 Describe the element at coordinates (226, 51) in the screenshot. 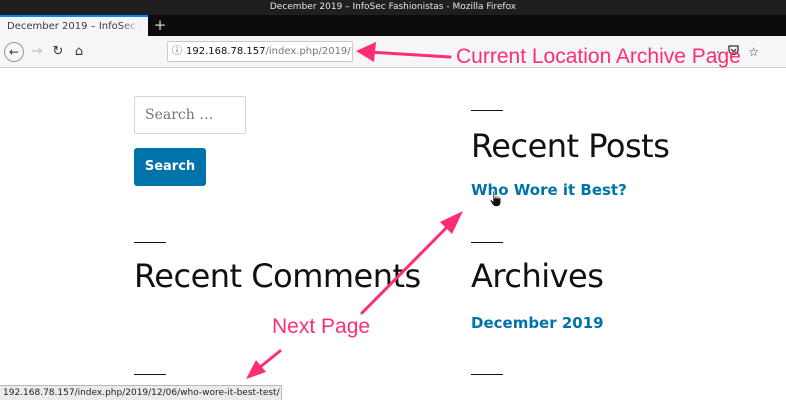

I see `url-host: 192.168.78.157` at that location.